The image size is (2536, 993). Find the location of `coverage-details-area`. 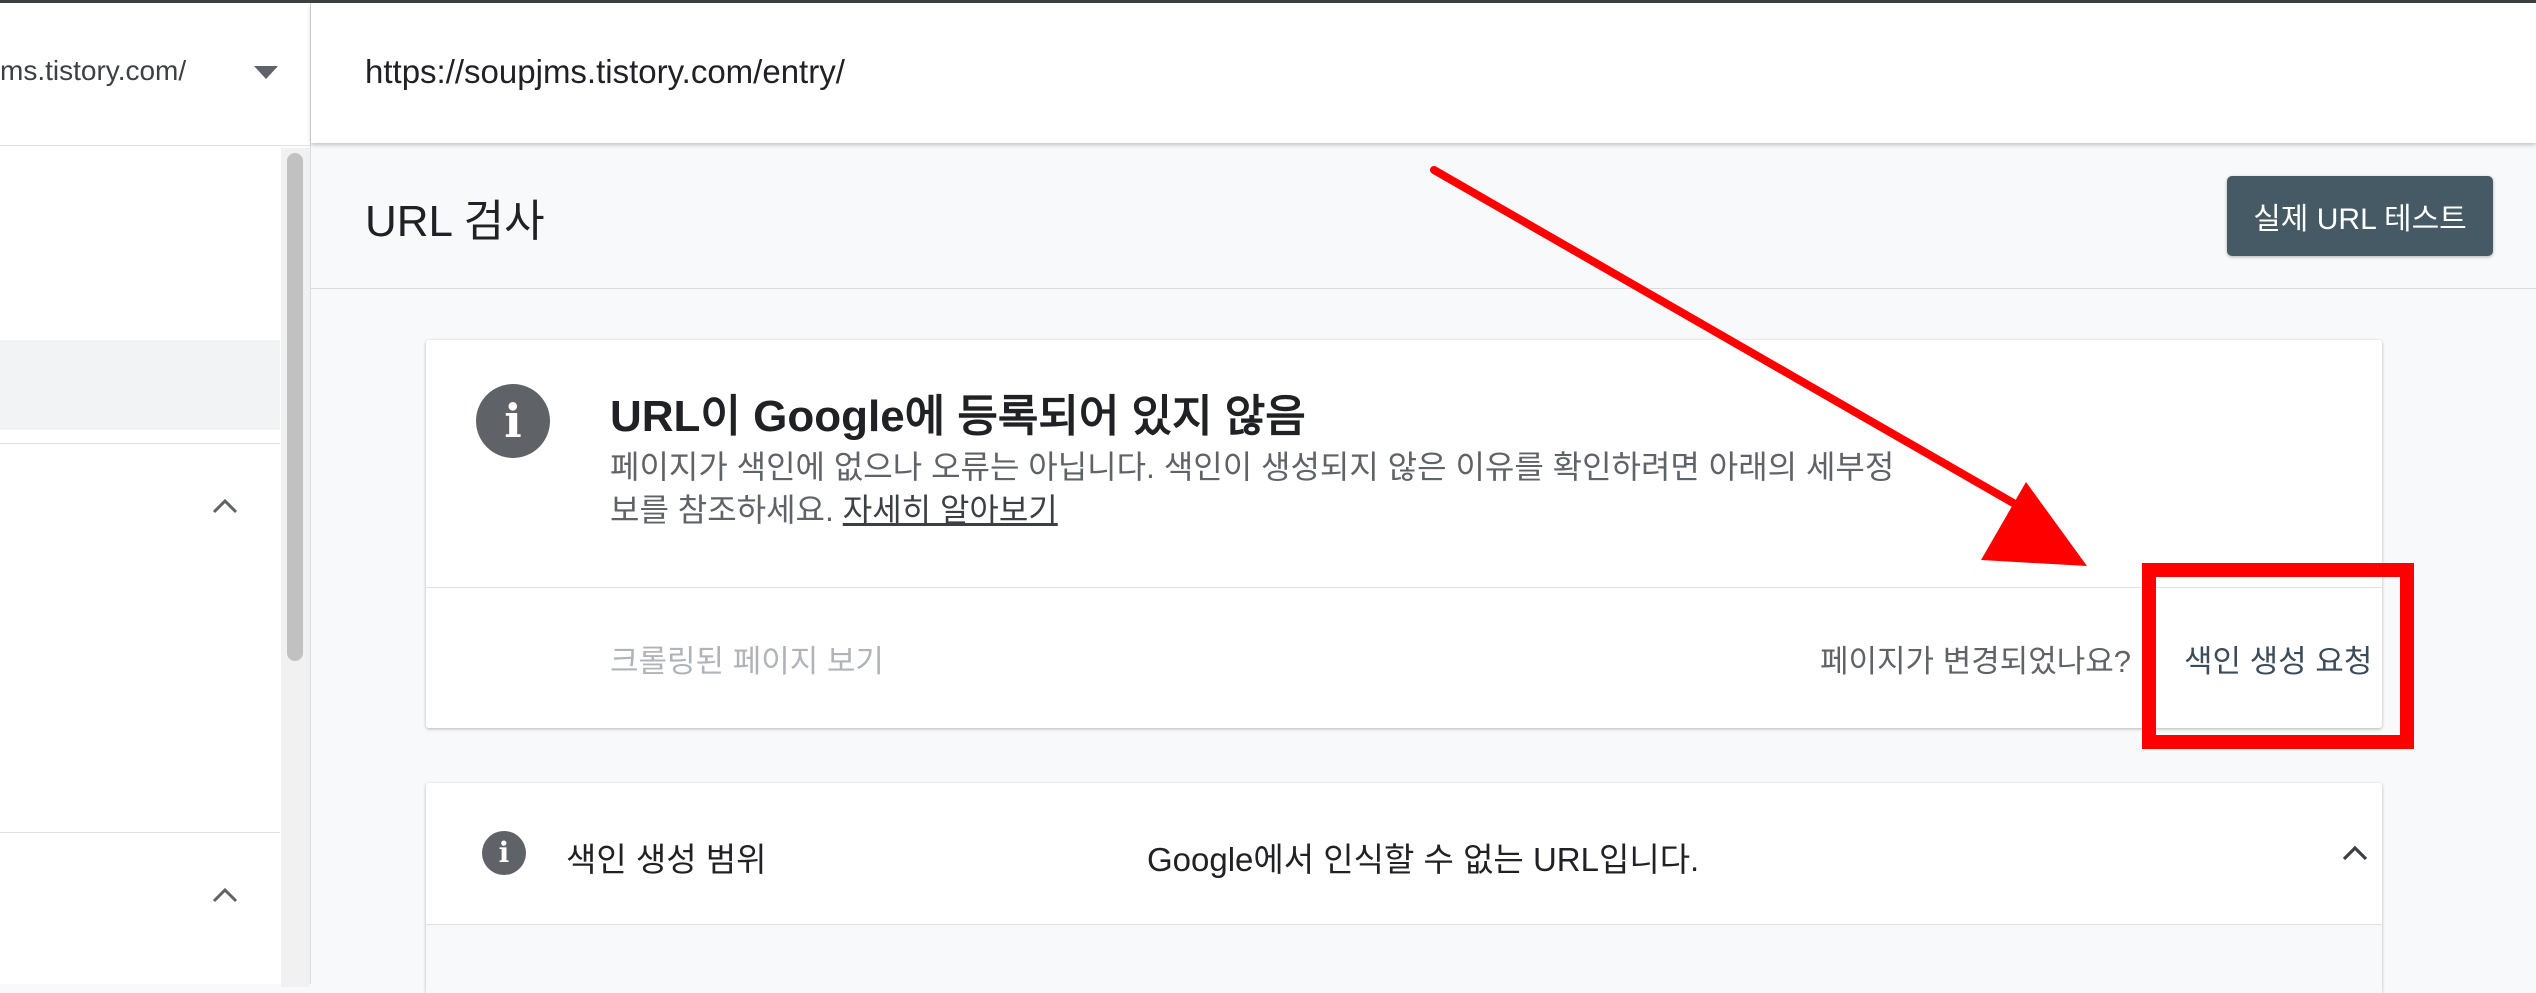

coverage-details-area is located at coordinates (1404, 959).